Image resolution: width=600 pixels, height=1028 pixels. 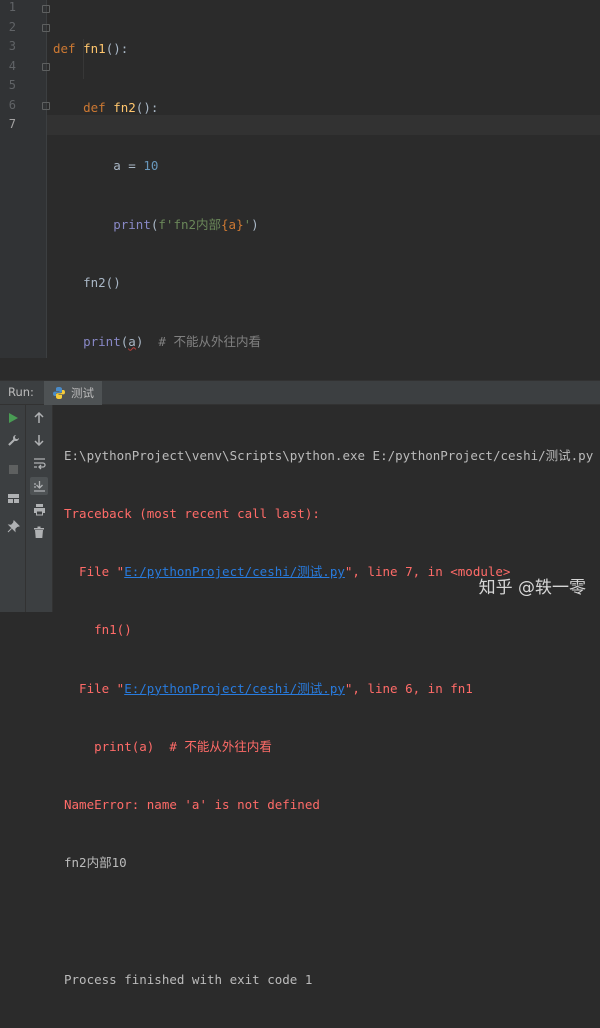 What do you see at coordinates (192, 514) in the screenshot?
I see `traceback-header: Traceback (most recent call last):` at bounding box center [192, 514].